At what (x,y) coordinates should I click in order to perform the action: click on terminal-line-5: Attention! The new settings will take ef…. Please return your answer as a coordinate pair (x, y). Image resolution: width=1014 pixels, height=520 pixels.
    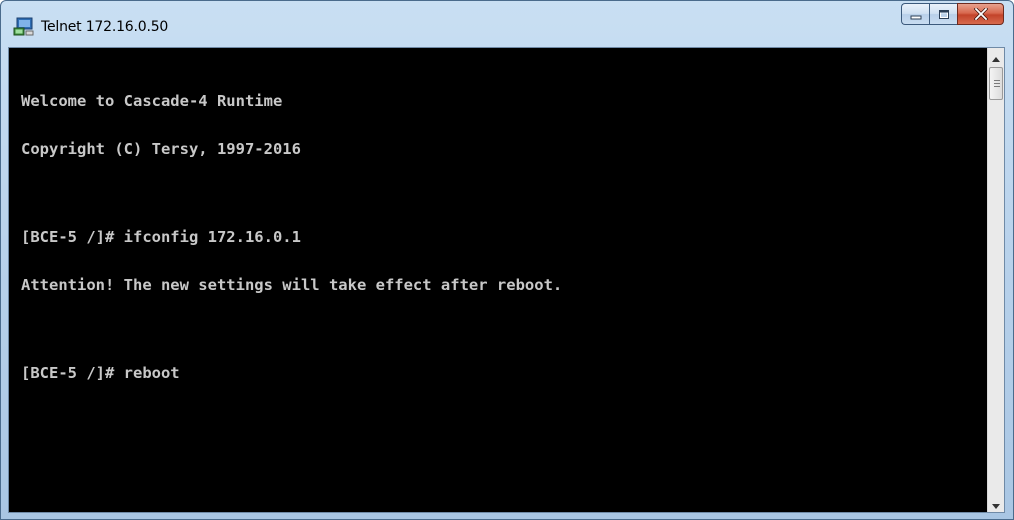
    Looking at the image, I should click on (292, 285).